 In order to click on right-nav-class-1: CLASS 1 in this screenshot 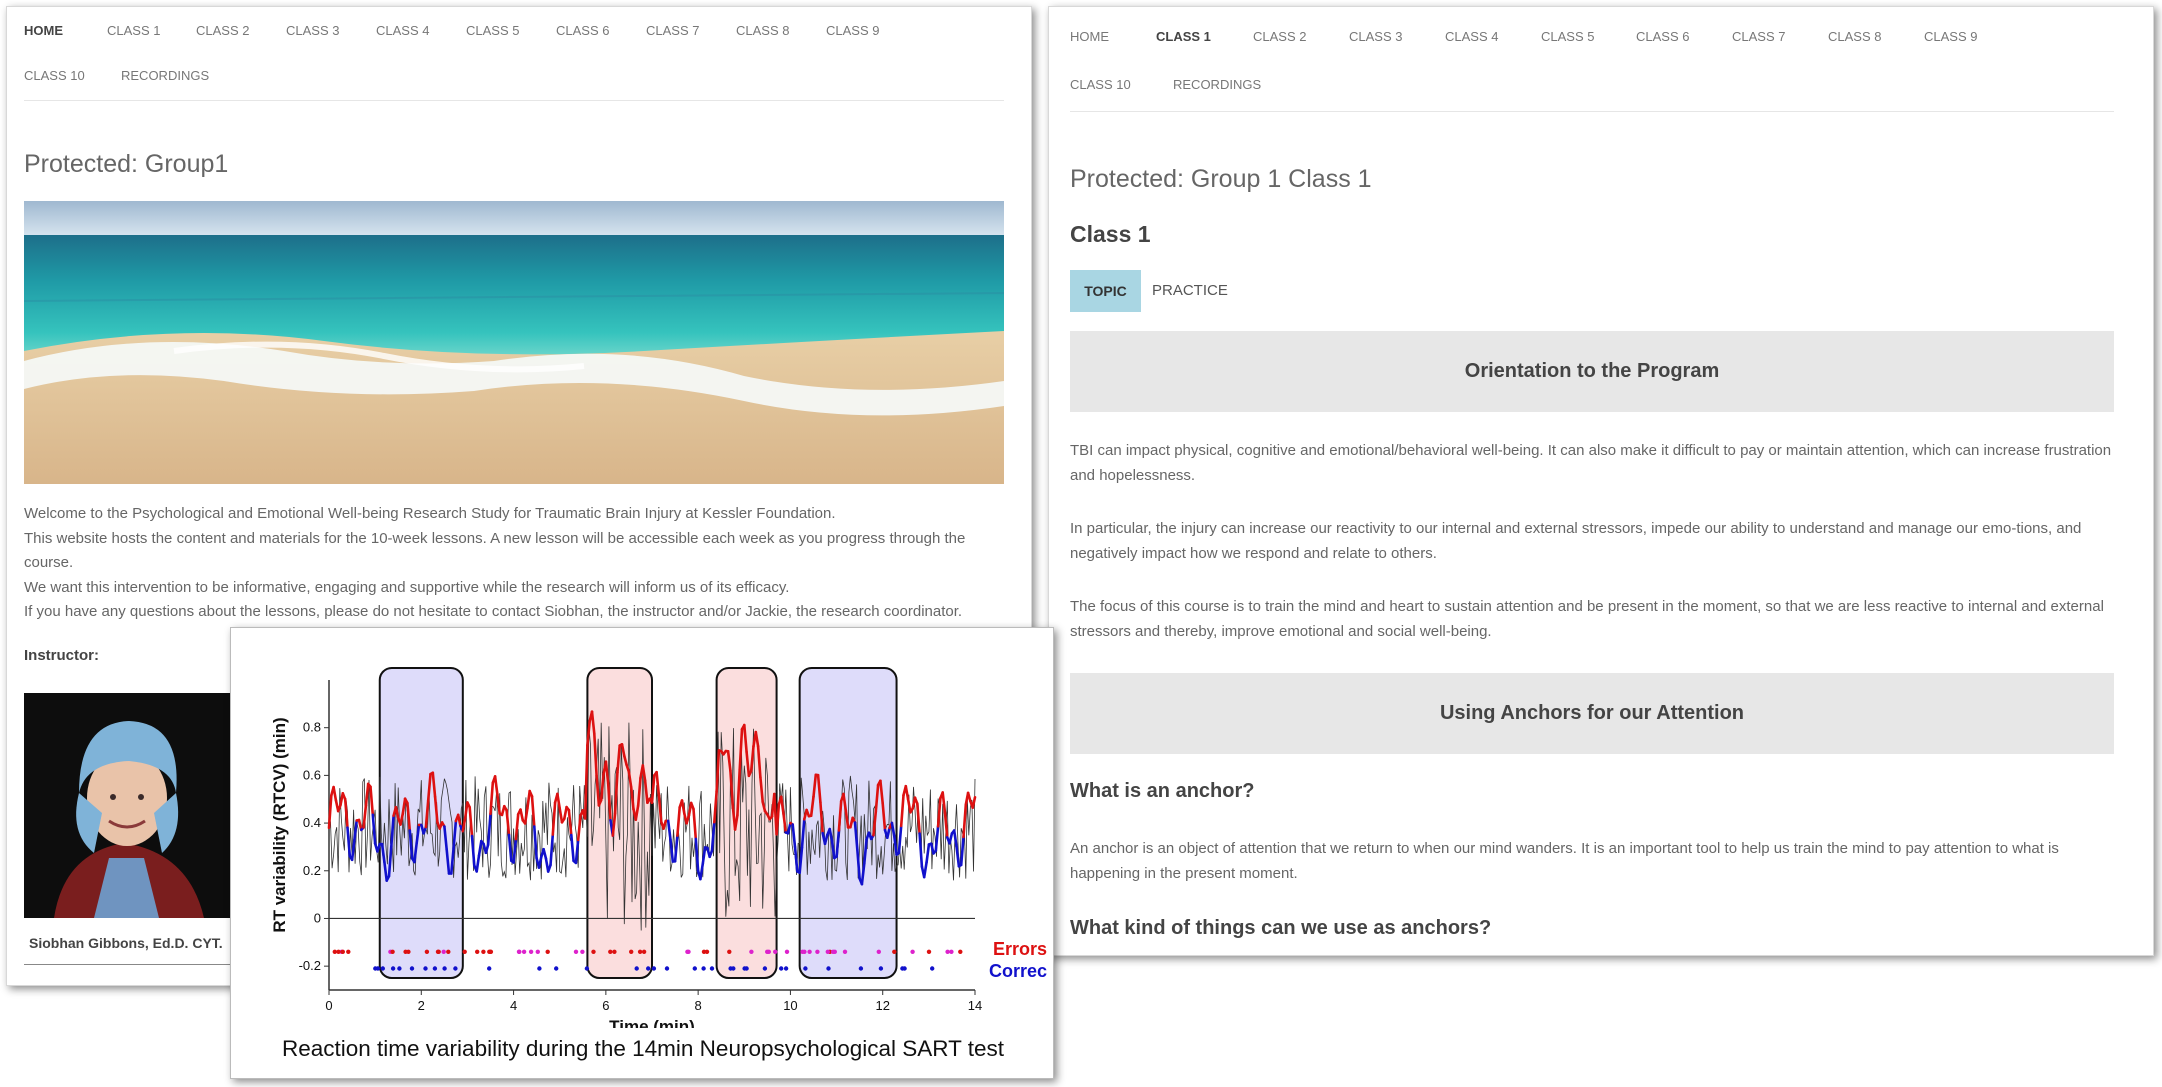, I will do `click(1183, 36)`.